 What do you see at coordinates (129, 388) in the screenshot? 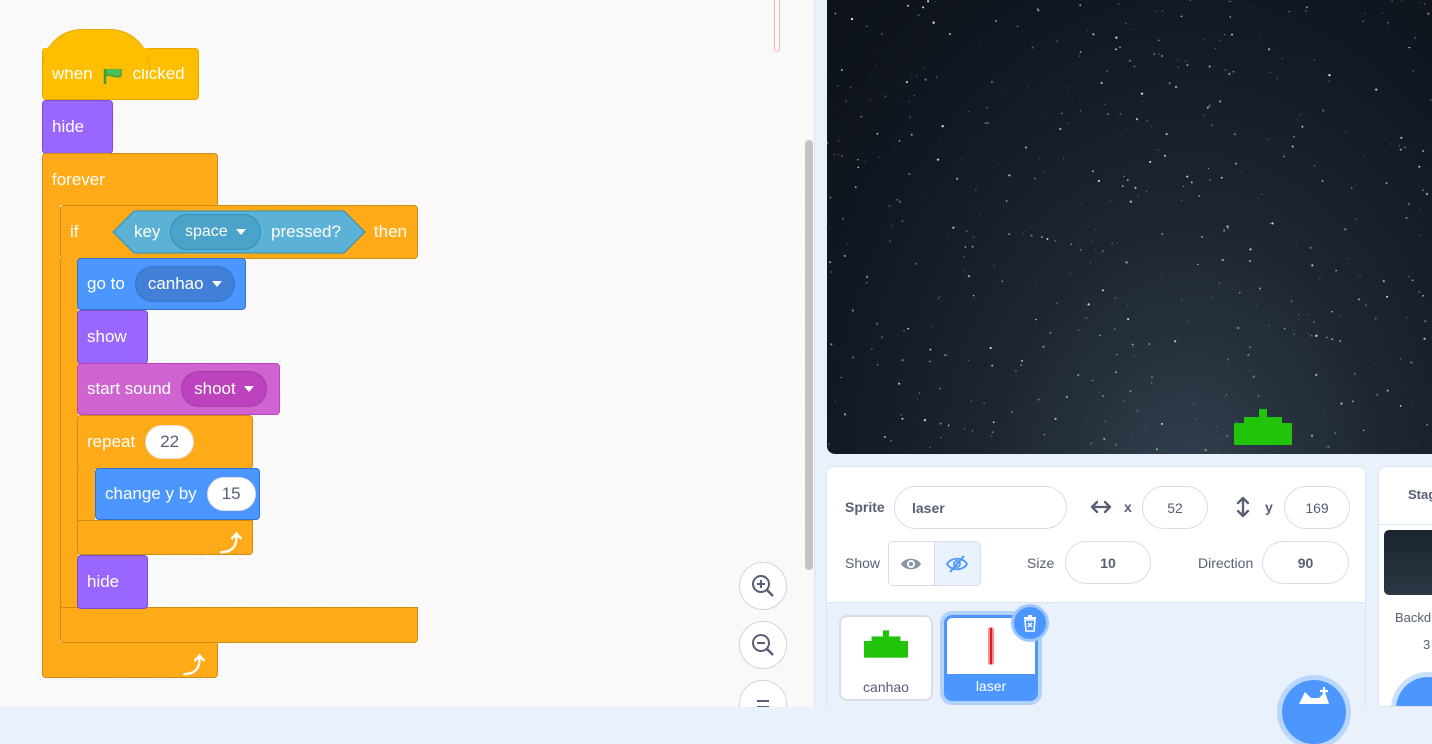
I see `start-sound-label: start sound` at bounding box center [129, 388].